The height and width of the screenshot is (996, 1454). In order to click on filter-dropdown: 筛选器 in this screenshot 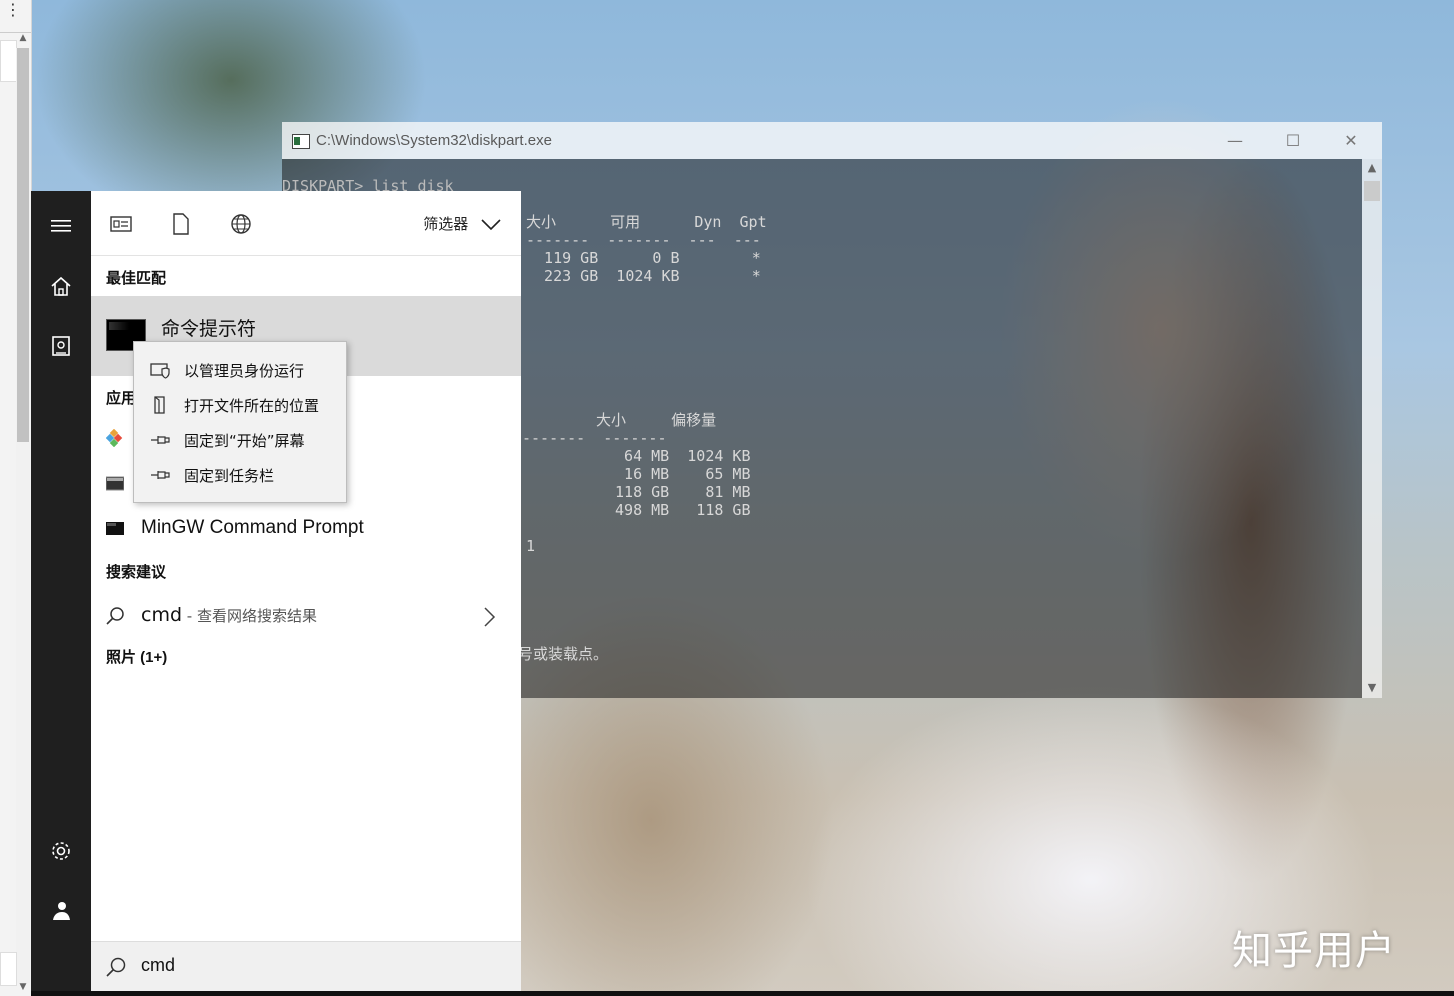, I will do `click(462, 223)`.